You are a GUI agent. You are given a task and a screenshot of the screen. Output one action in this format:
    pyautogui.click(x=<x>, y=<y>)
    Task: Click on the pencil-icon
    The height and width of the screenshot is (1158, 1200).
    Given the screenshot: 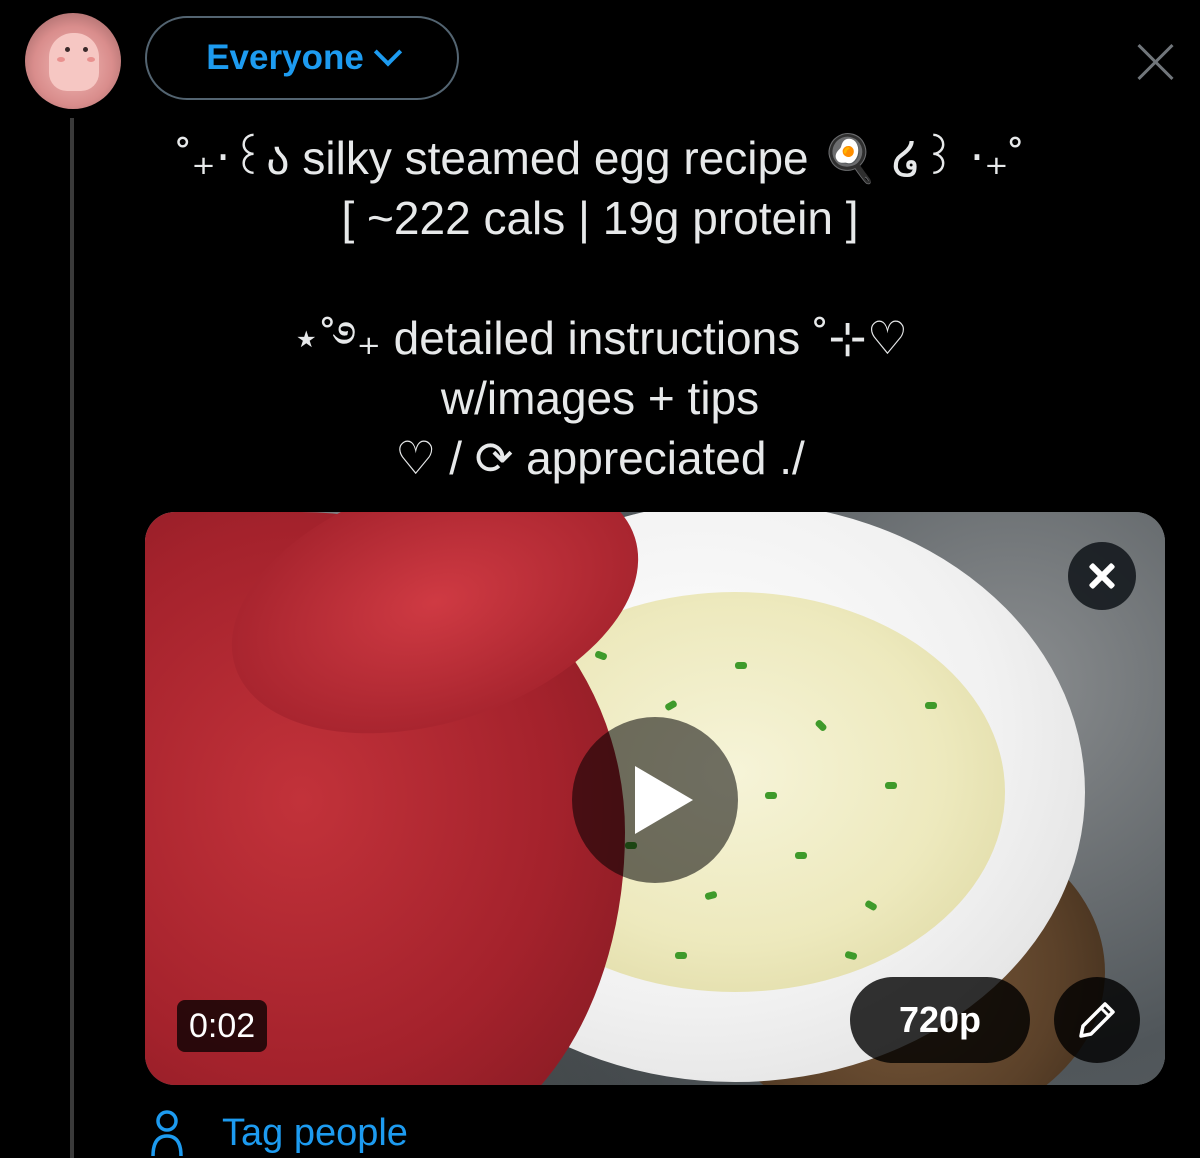 What is the action you would take?
    pyautogui.click(x=1097, y=1020)
    